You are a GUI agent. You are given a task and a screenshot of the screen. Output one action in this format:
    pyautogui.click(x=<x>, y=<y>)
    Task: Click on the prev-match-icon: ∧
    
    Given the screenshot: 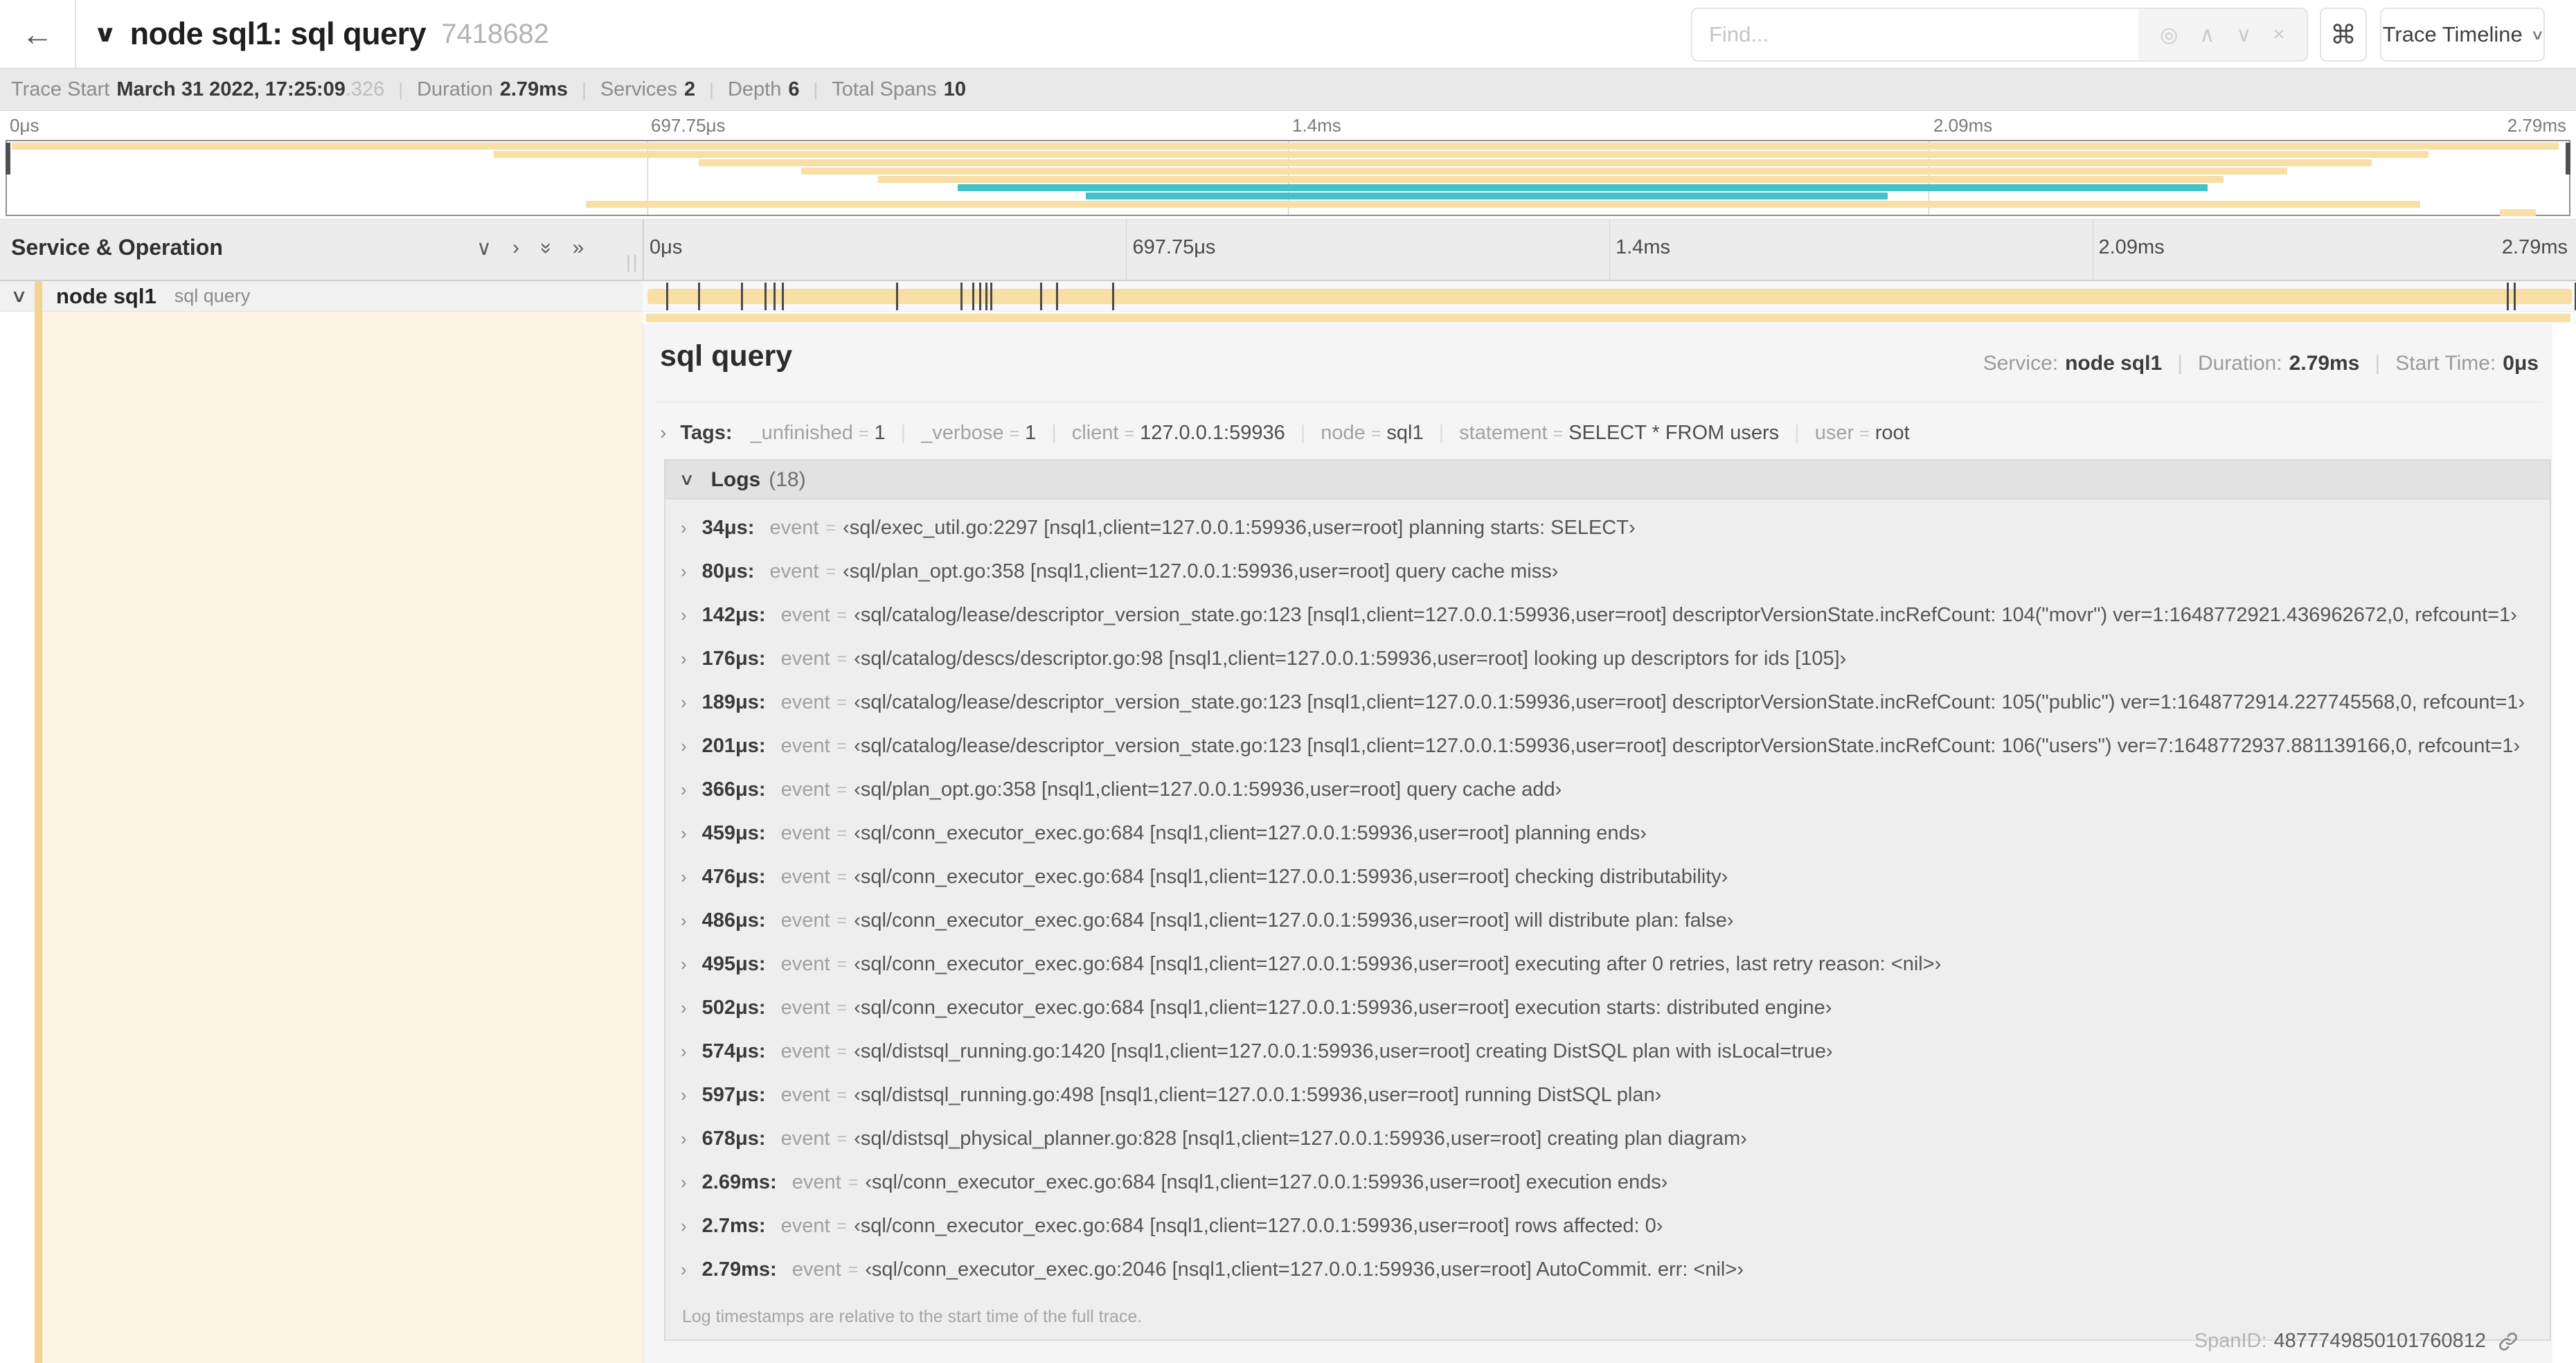 What is the action you would take?
    pyautogui.click(x=2207, y=35)
    